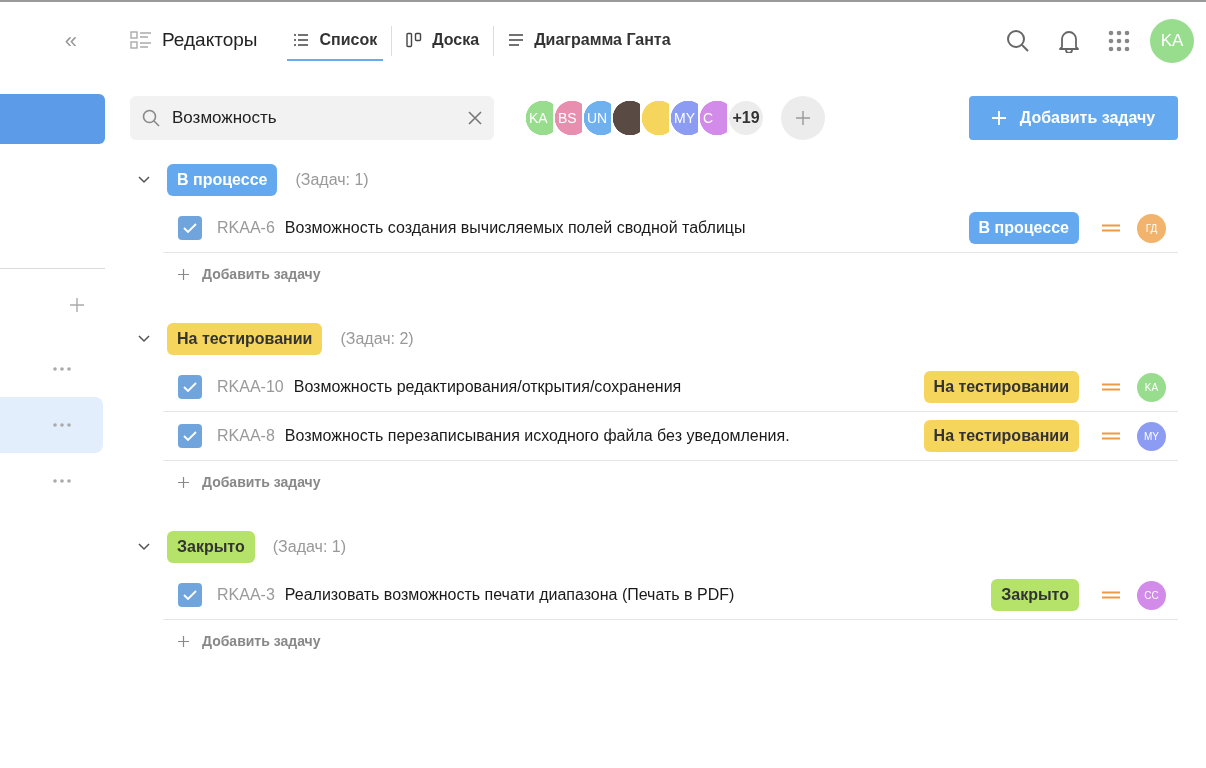 The width and height of the screenshot is (1206, 768). I want to click on add-member-button, so click(803, 118).